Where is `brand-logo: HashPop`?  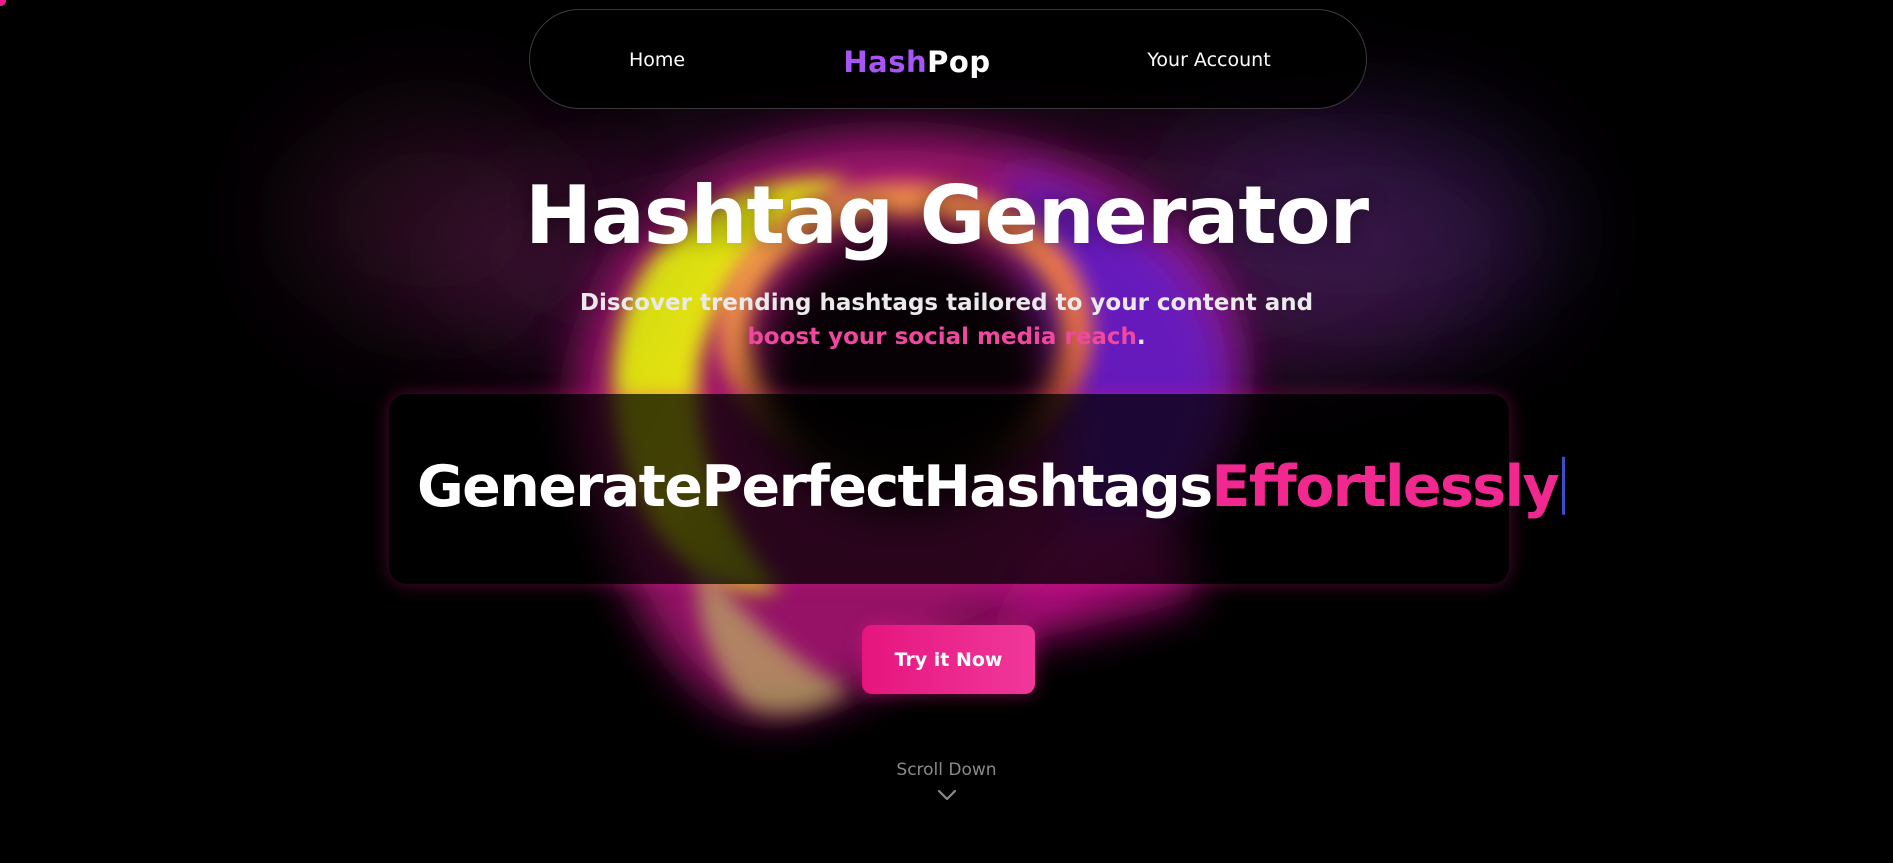
brand-logo: HashPop is located at coordinates (916, 62).